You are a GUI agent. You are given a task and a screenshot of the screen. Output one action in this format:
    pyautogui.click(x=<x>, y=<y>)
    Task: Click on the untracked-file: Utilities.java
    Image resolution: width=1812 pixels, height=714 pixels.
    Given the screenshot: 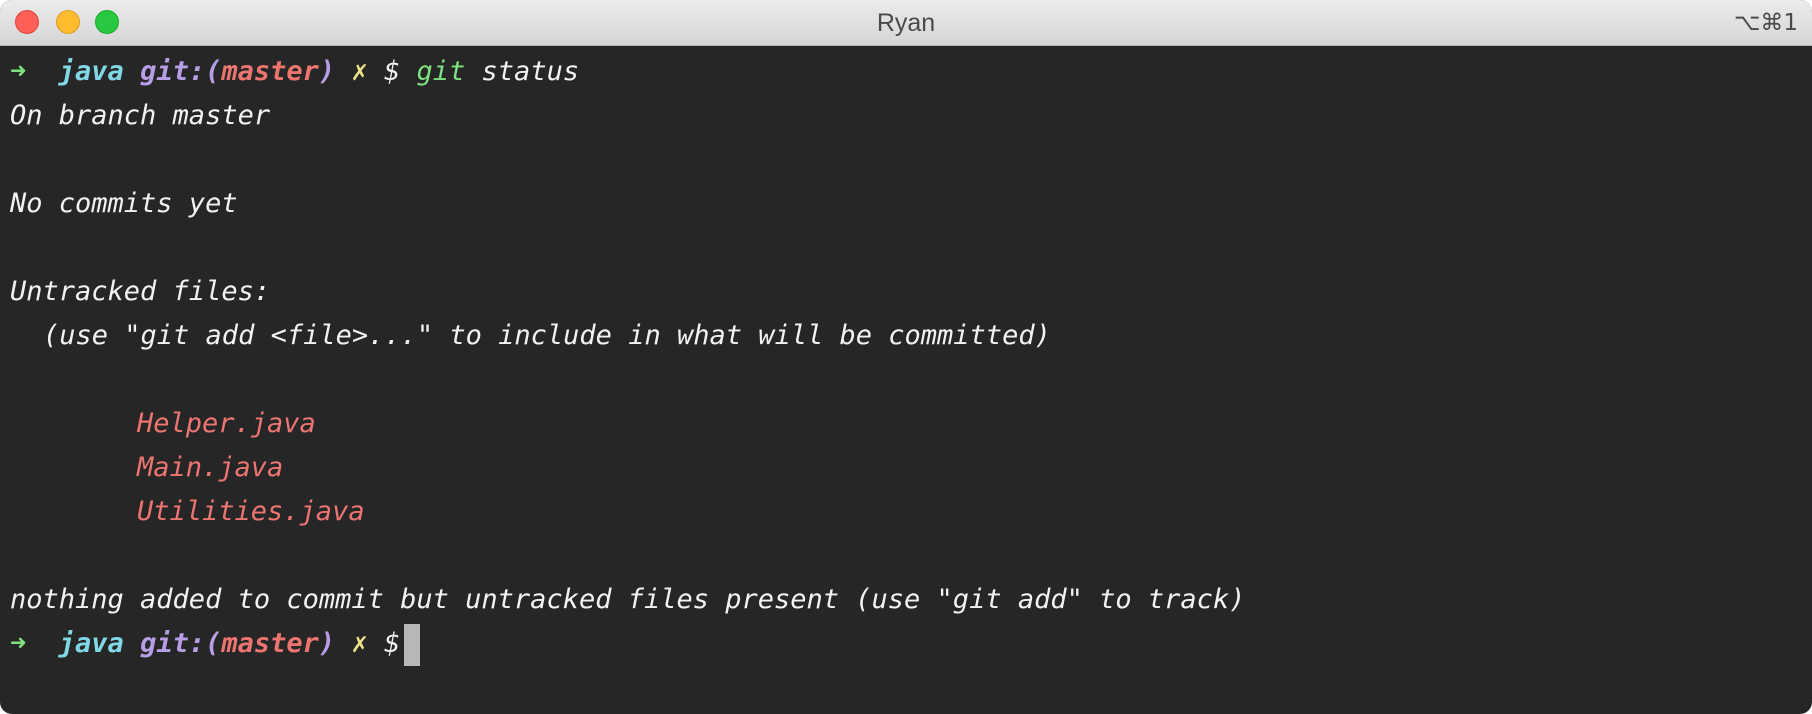 What is the action you would take?
    pyautogui.click(x=251, y=511)
    